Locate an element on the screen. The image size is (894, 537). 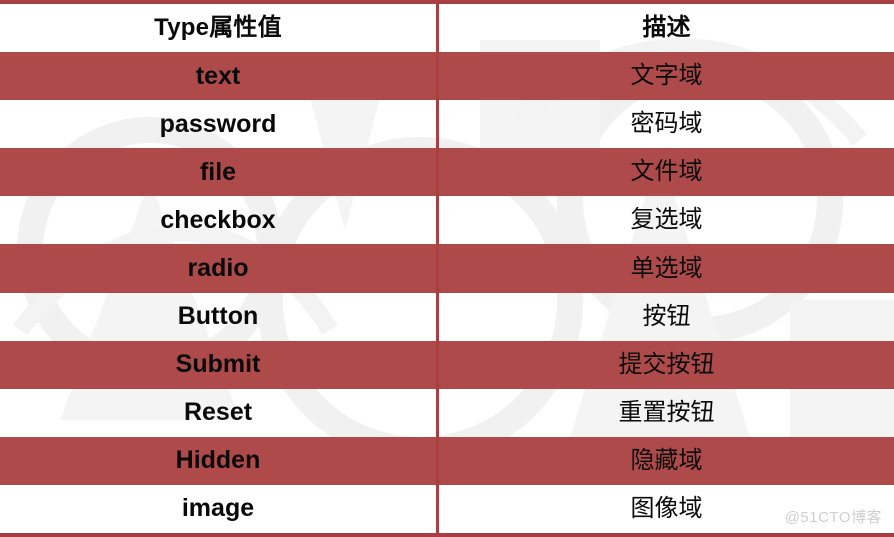
table-row: Reset 重置按钮 is located at coordinates (447, 412).